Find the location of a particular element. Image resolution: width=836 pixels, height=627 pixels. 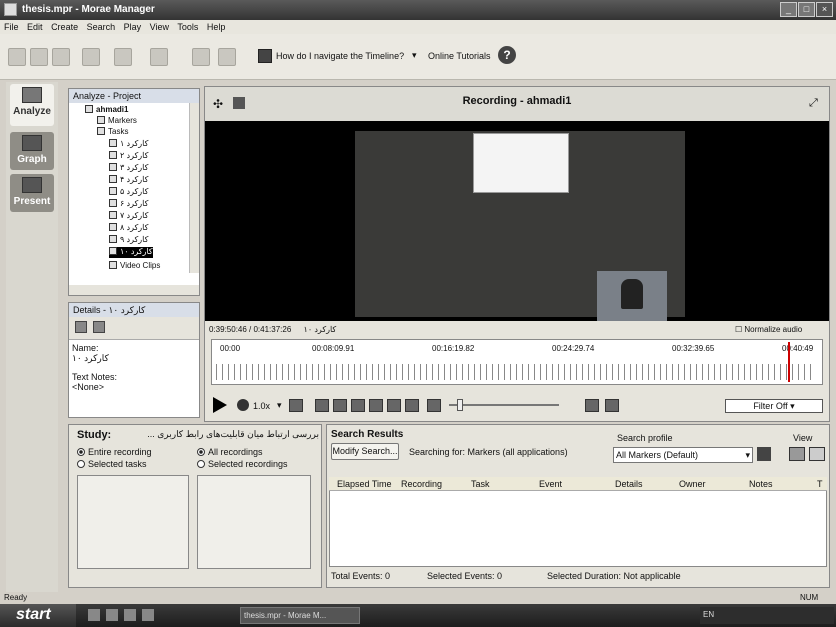

menu-file: File is located at coordinates (11, 27).